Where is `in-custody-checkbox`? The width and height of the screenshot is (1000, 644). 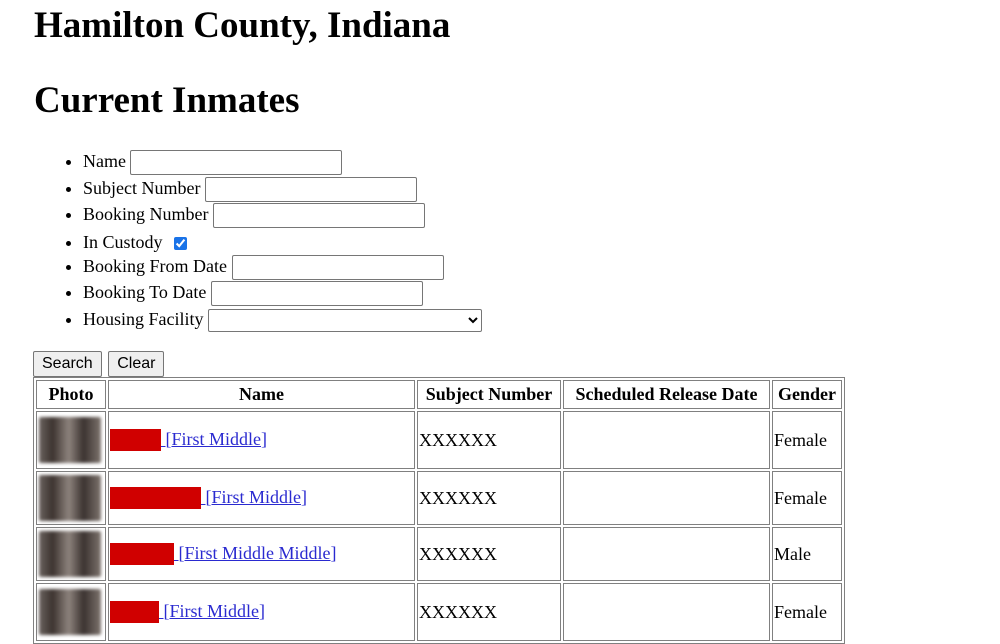 in-custody-checkbox is located at coordinates (181, 243).